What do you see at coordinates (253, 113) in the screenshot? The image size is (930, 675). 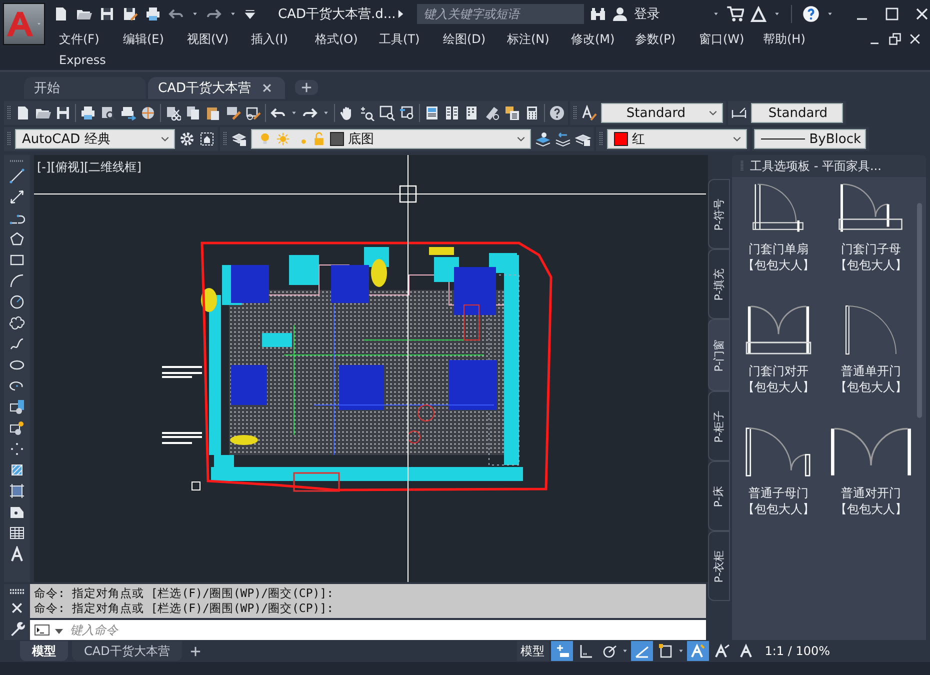 I see `block-editor-icon` at bounding box center [253, 113].